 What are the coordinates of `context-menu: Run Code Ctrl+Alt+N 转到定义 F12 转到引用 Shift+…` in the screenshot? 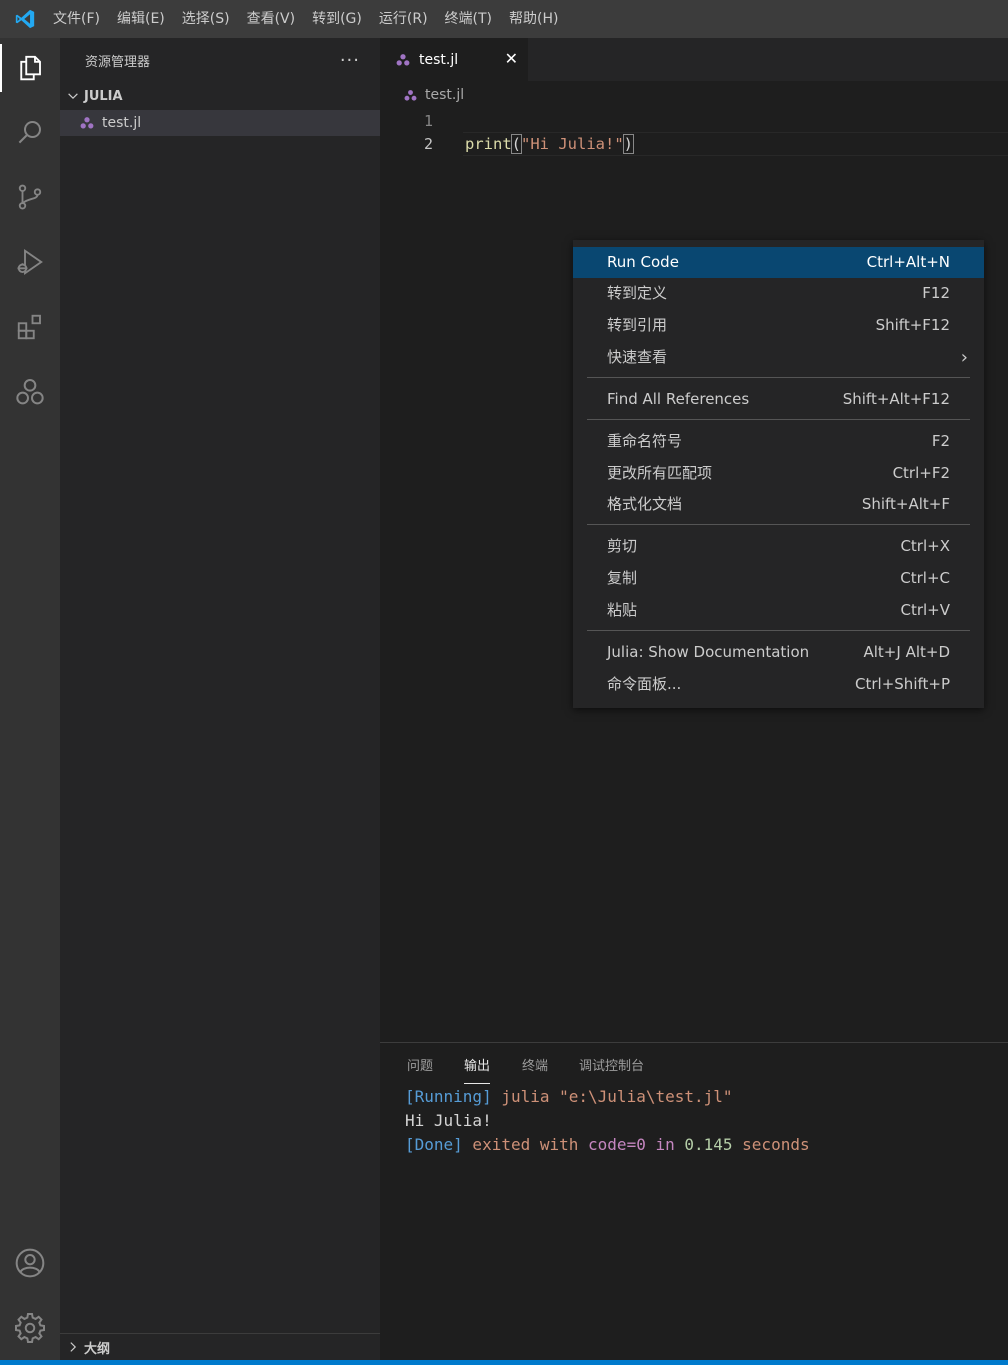 It's located at (778, 474).